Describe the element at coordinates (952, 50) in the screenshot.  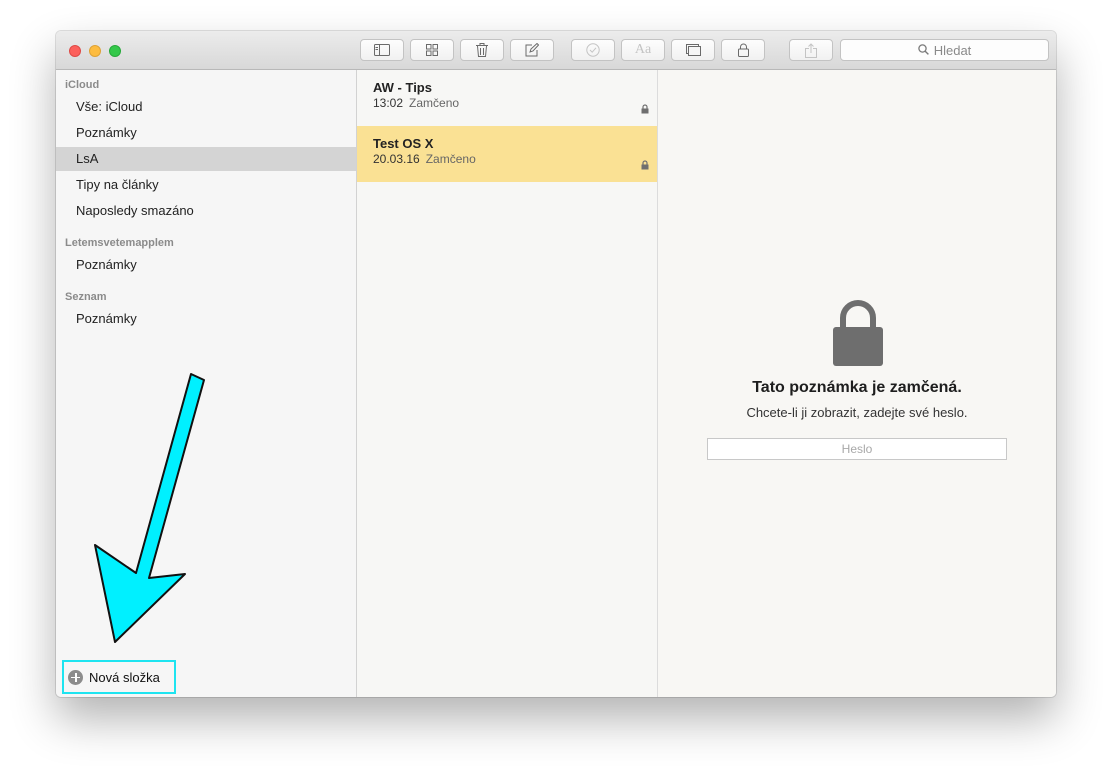
I see `search-placeholder: Hledat` at that location.